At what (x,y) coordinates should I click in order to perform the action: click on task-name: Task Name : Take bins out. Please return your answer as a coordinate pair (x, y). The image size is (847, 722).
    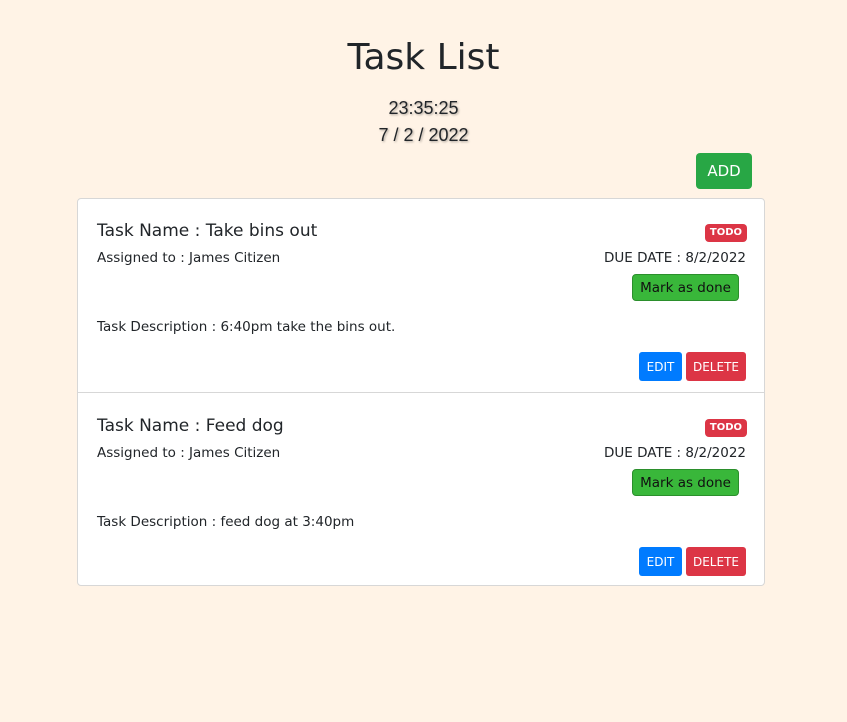
    Looking at the image, I should click on (207, 231).